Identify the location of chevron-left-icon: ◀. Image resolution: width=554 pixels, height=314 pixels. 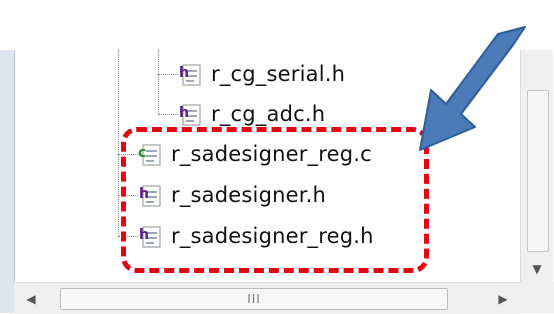
(31, 298).